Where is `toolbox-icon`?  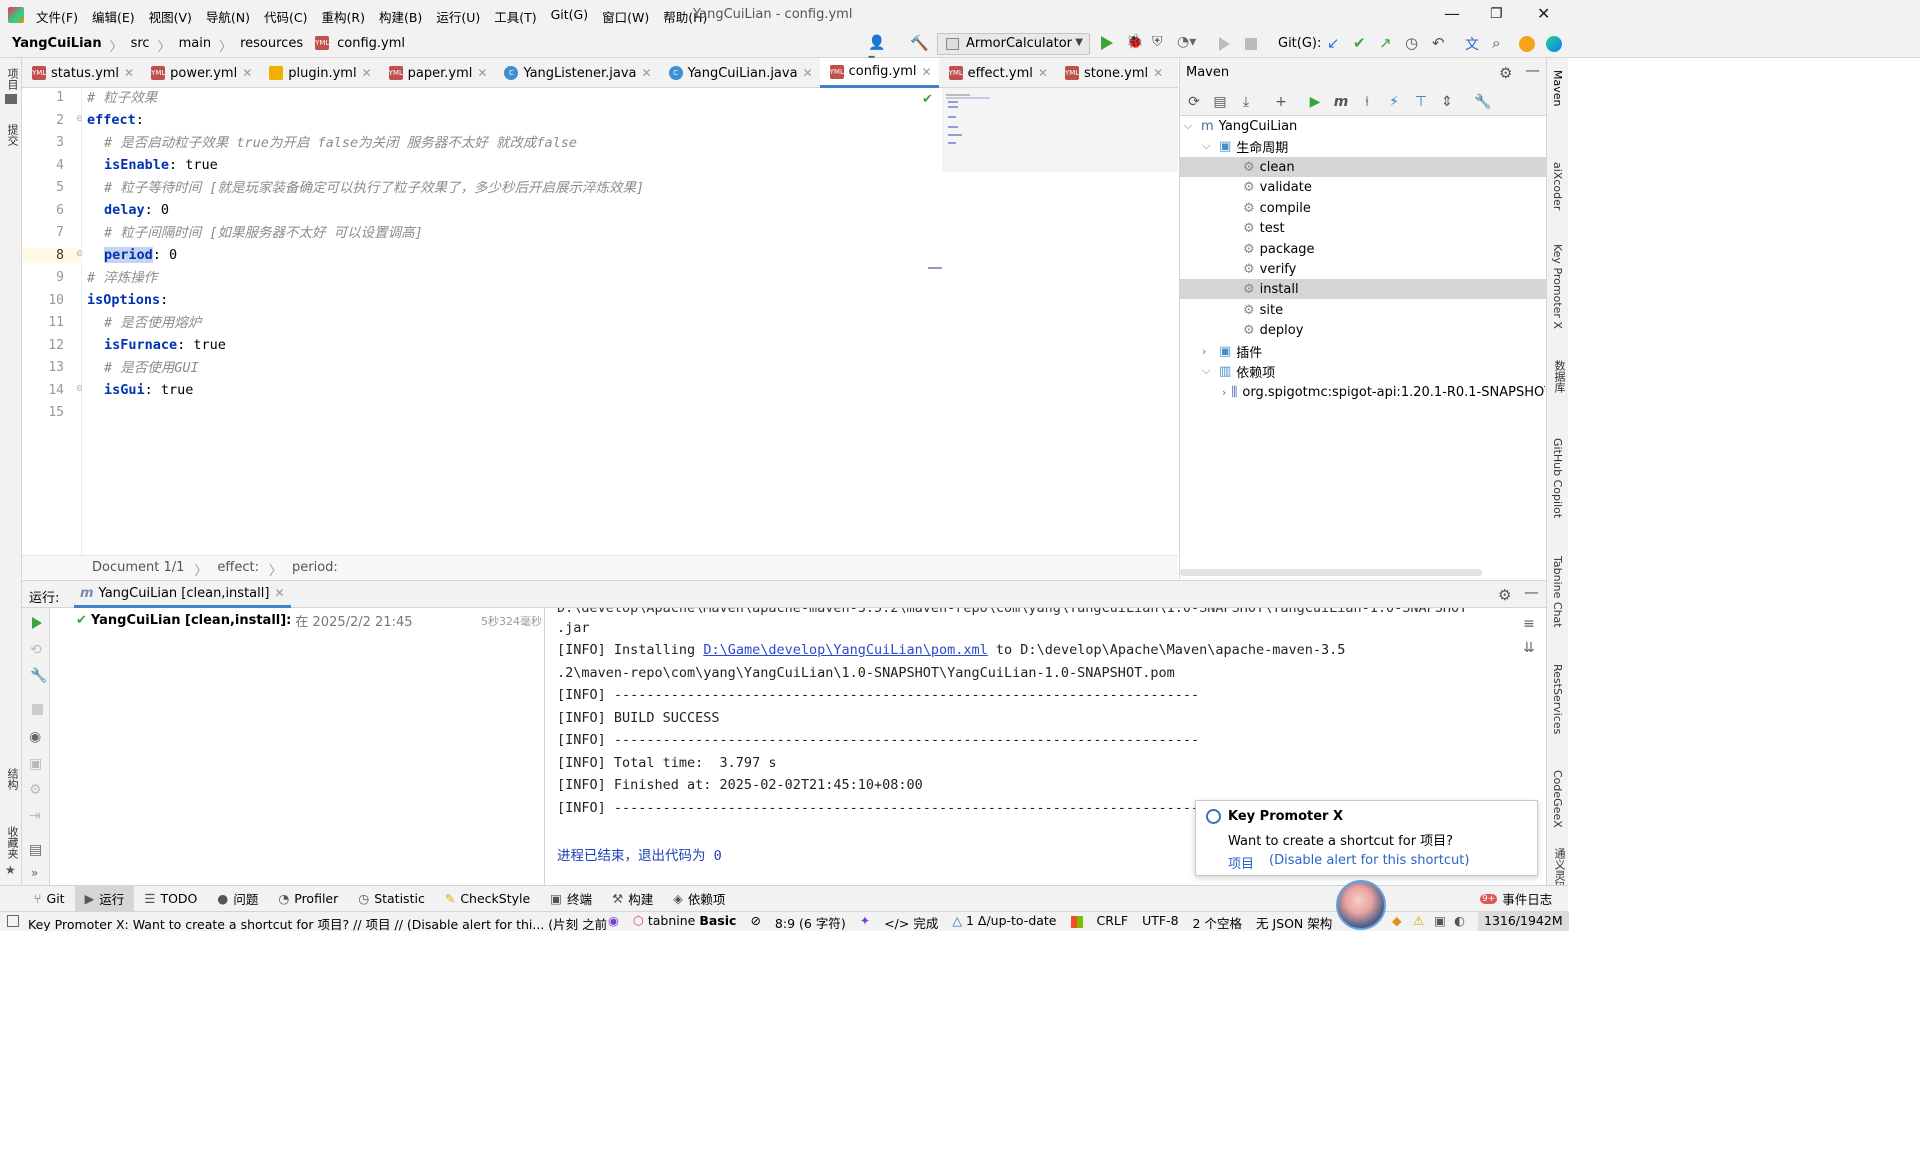
toolbox-icon is located at coordinates (1554, 44).